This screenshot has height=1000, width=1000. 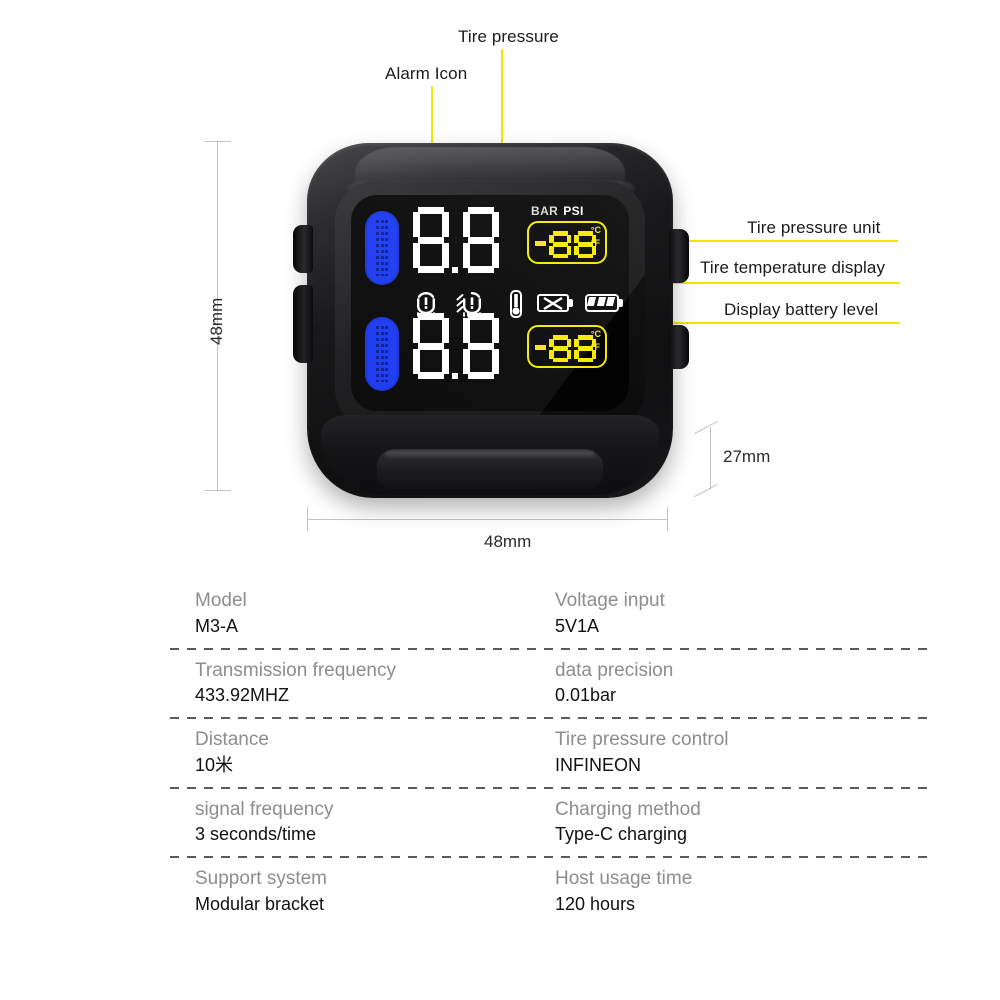 I want to click on spec-label: Tire pressure control, so click(x=642, y=739).